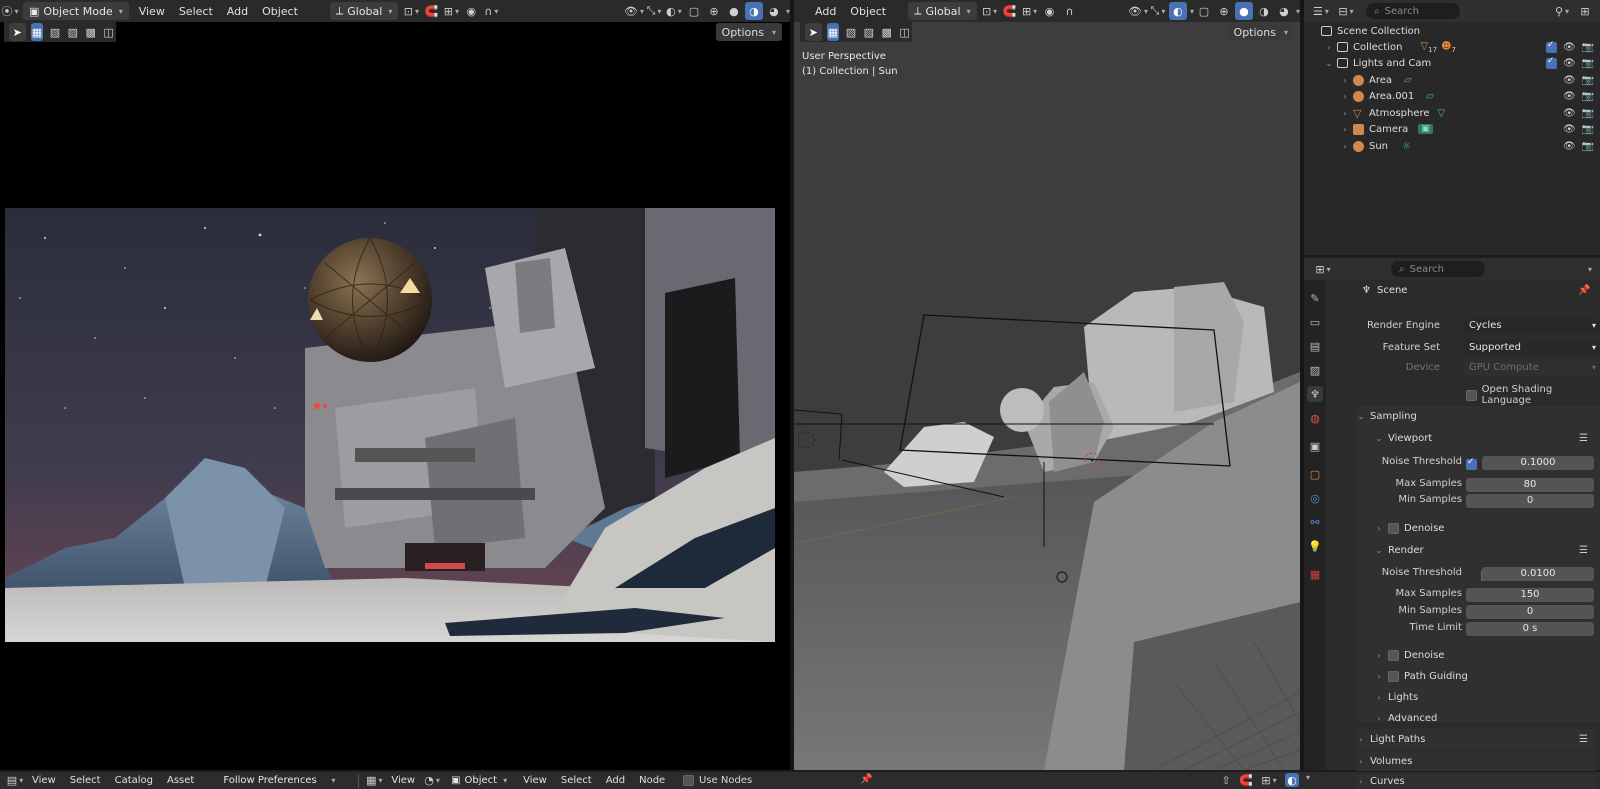  What do you see at coordinates (1538, 574) in the screenshot?
I see `r-noise-threshold-field: 0.0100` at bounding box center [1538, 574].